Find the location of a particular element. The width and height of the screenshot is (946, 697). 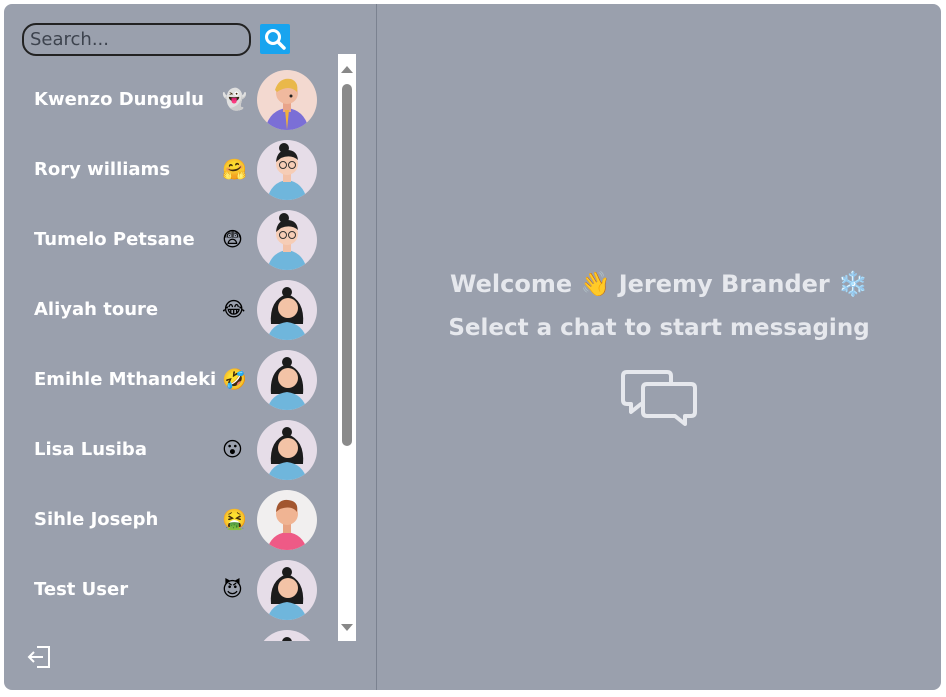

status-emoji: 😮 is located at coordinates (232, 449).